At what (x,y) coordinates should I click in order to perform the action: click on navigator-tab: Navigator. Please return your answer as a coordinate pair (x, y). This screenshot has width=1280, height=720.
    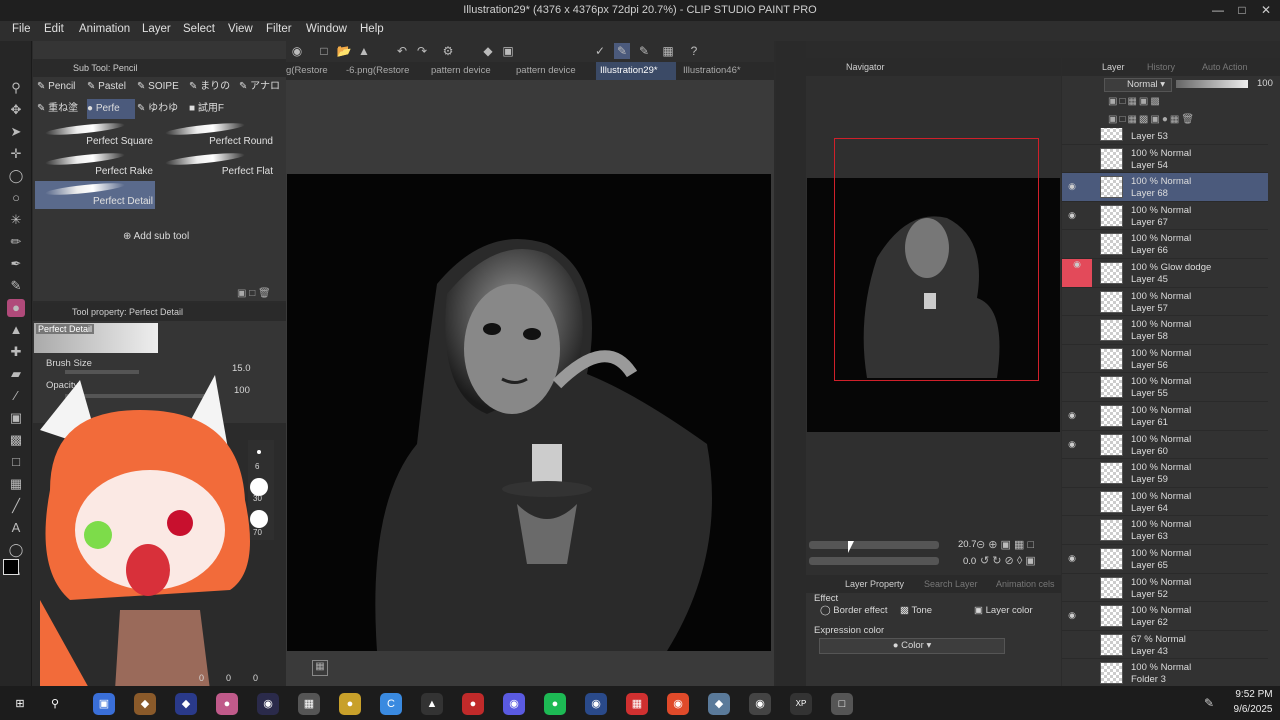
    Looking at the image, I should click on (865, 67).